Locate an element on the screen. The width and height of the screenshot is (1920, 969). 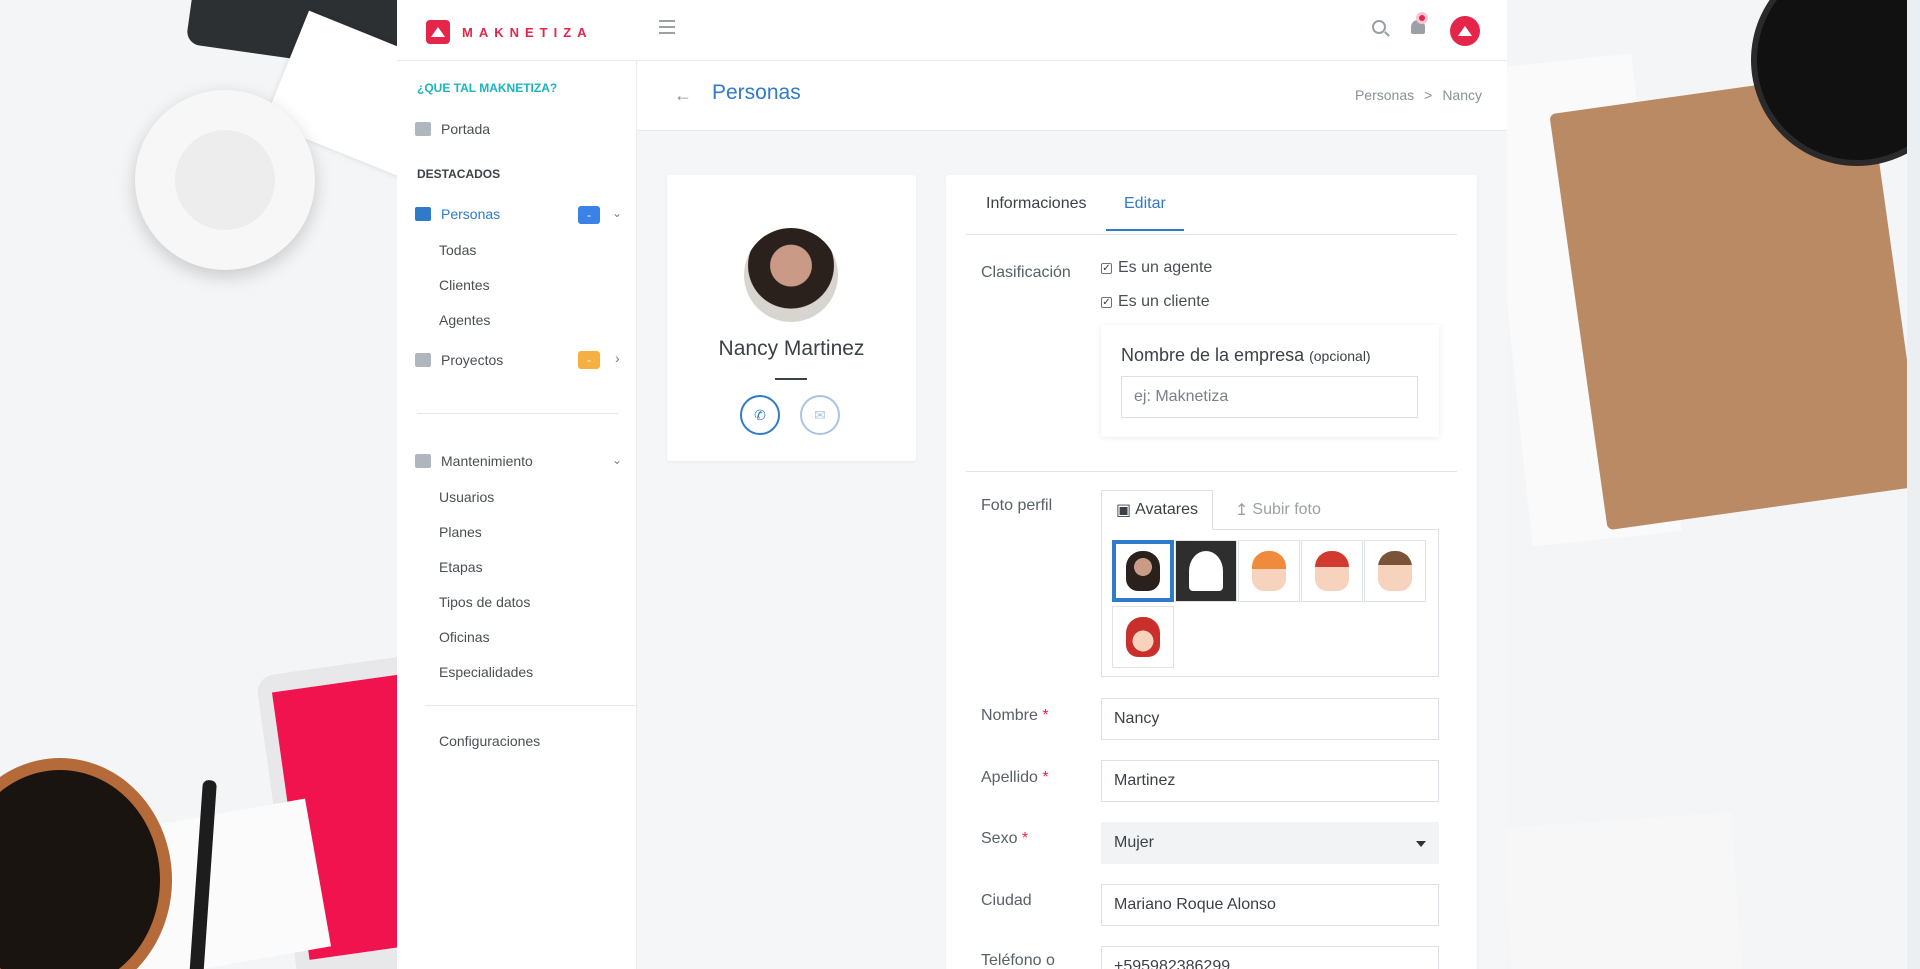
tab-subir-foto: ↥ Subir foto is located at coordinates (1278, 510).